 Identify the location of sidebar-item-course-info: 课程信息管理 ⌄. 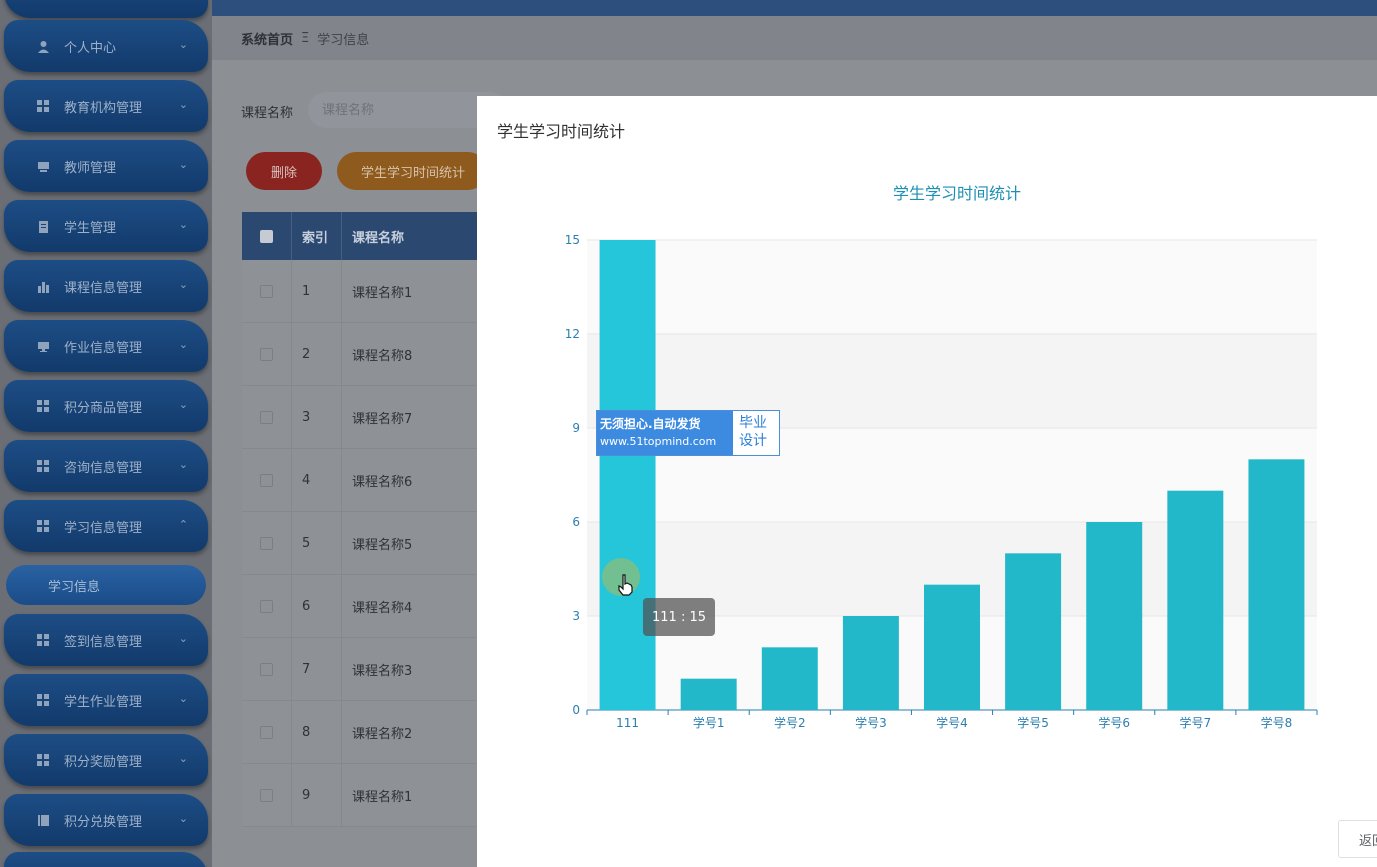
(106, 286).